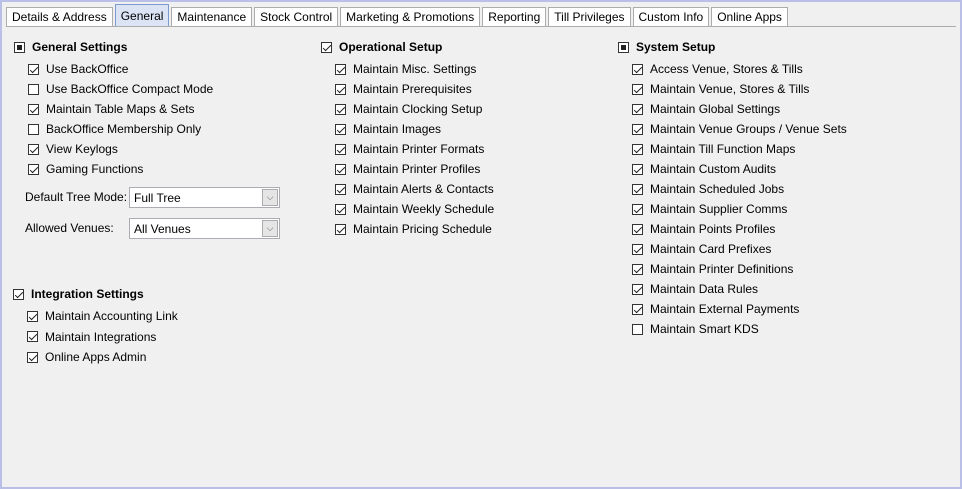 The width and height of the screenshot is (962, 489). I want to click on checkbox-label: Maintain Card Prefixes, so click(711, 249).